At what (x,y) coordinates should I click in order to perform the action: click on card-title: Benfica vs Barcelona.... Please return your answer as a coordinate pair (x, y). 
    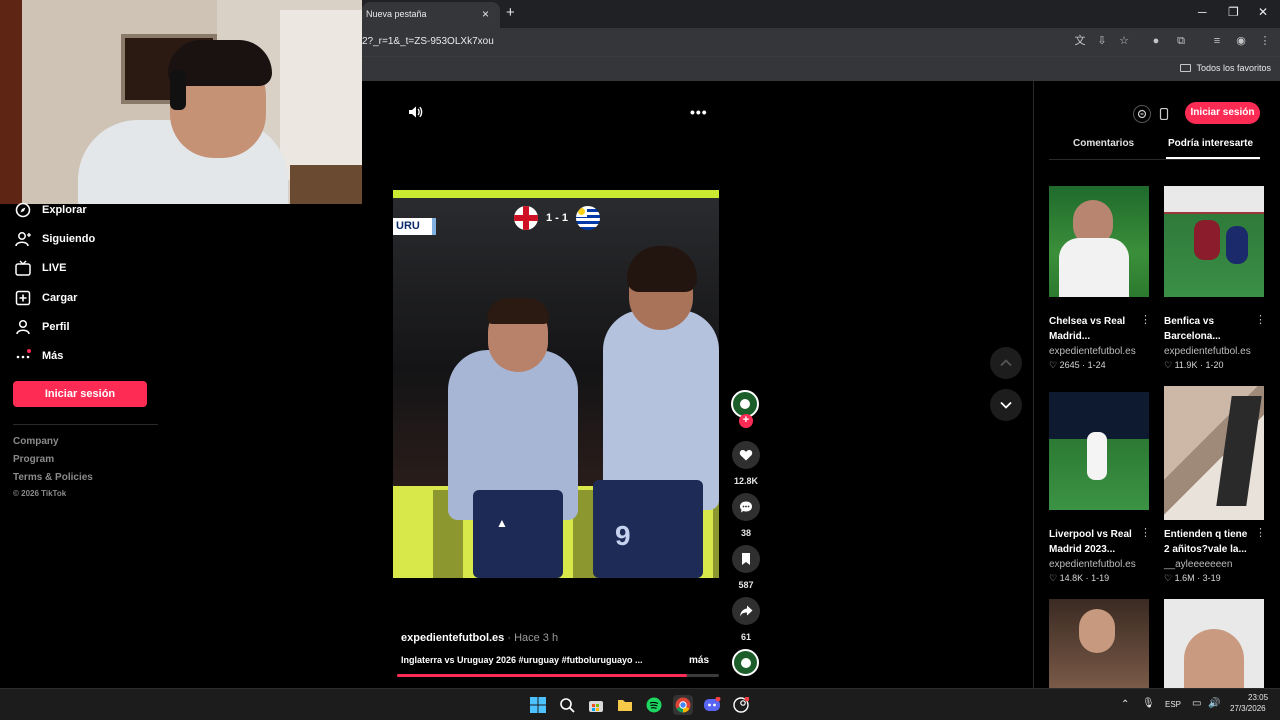
    Looking at the image, I should click on (1209, 329).